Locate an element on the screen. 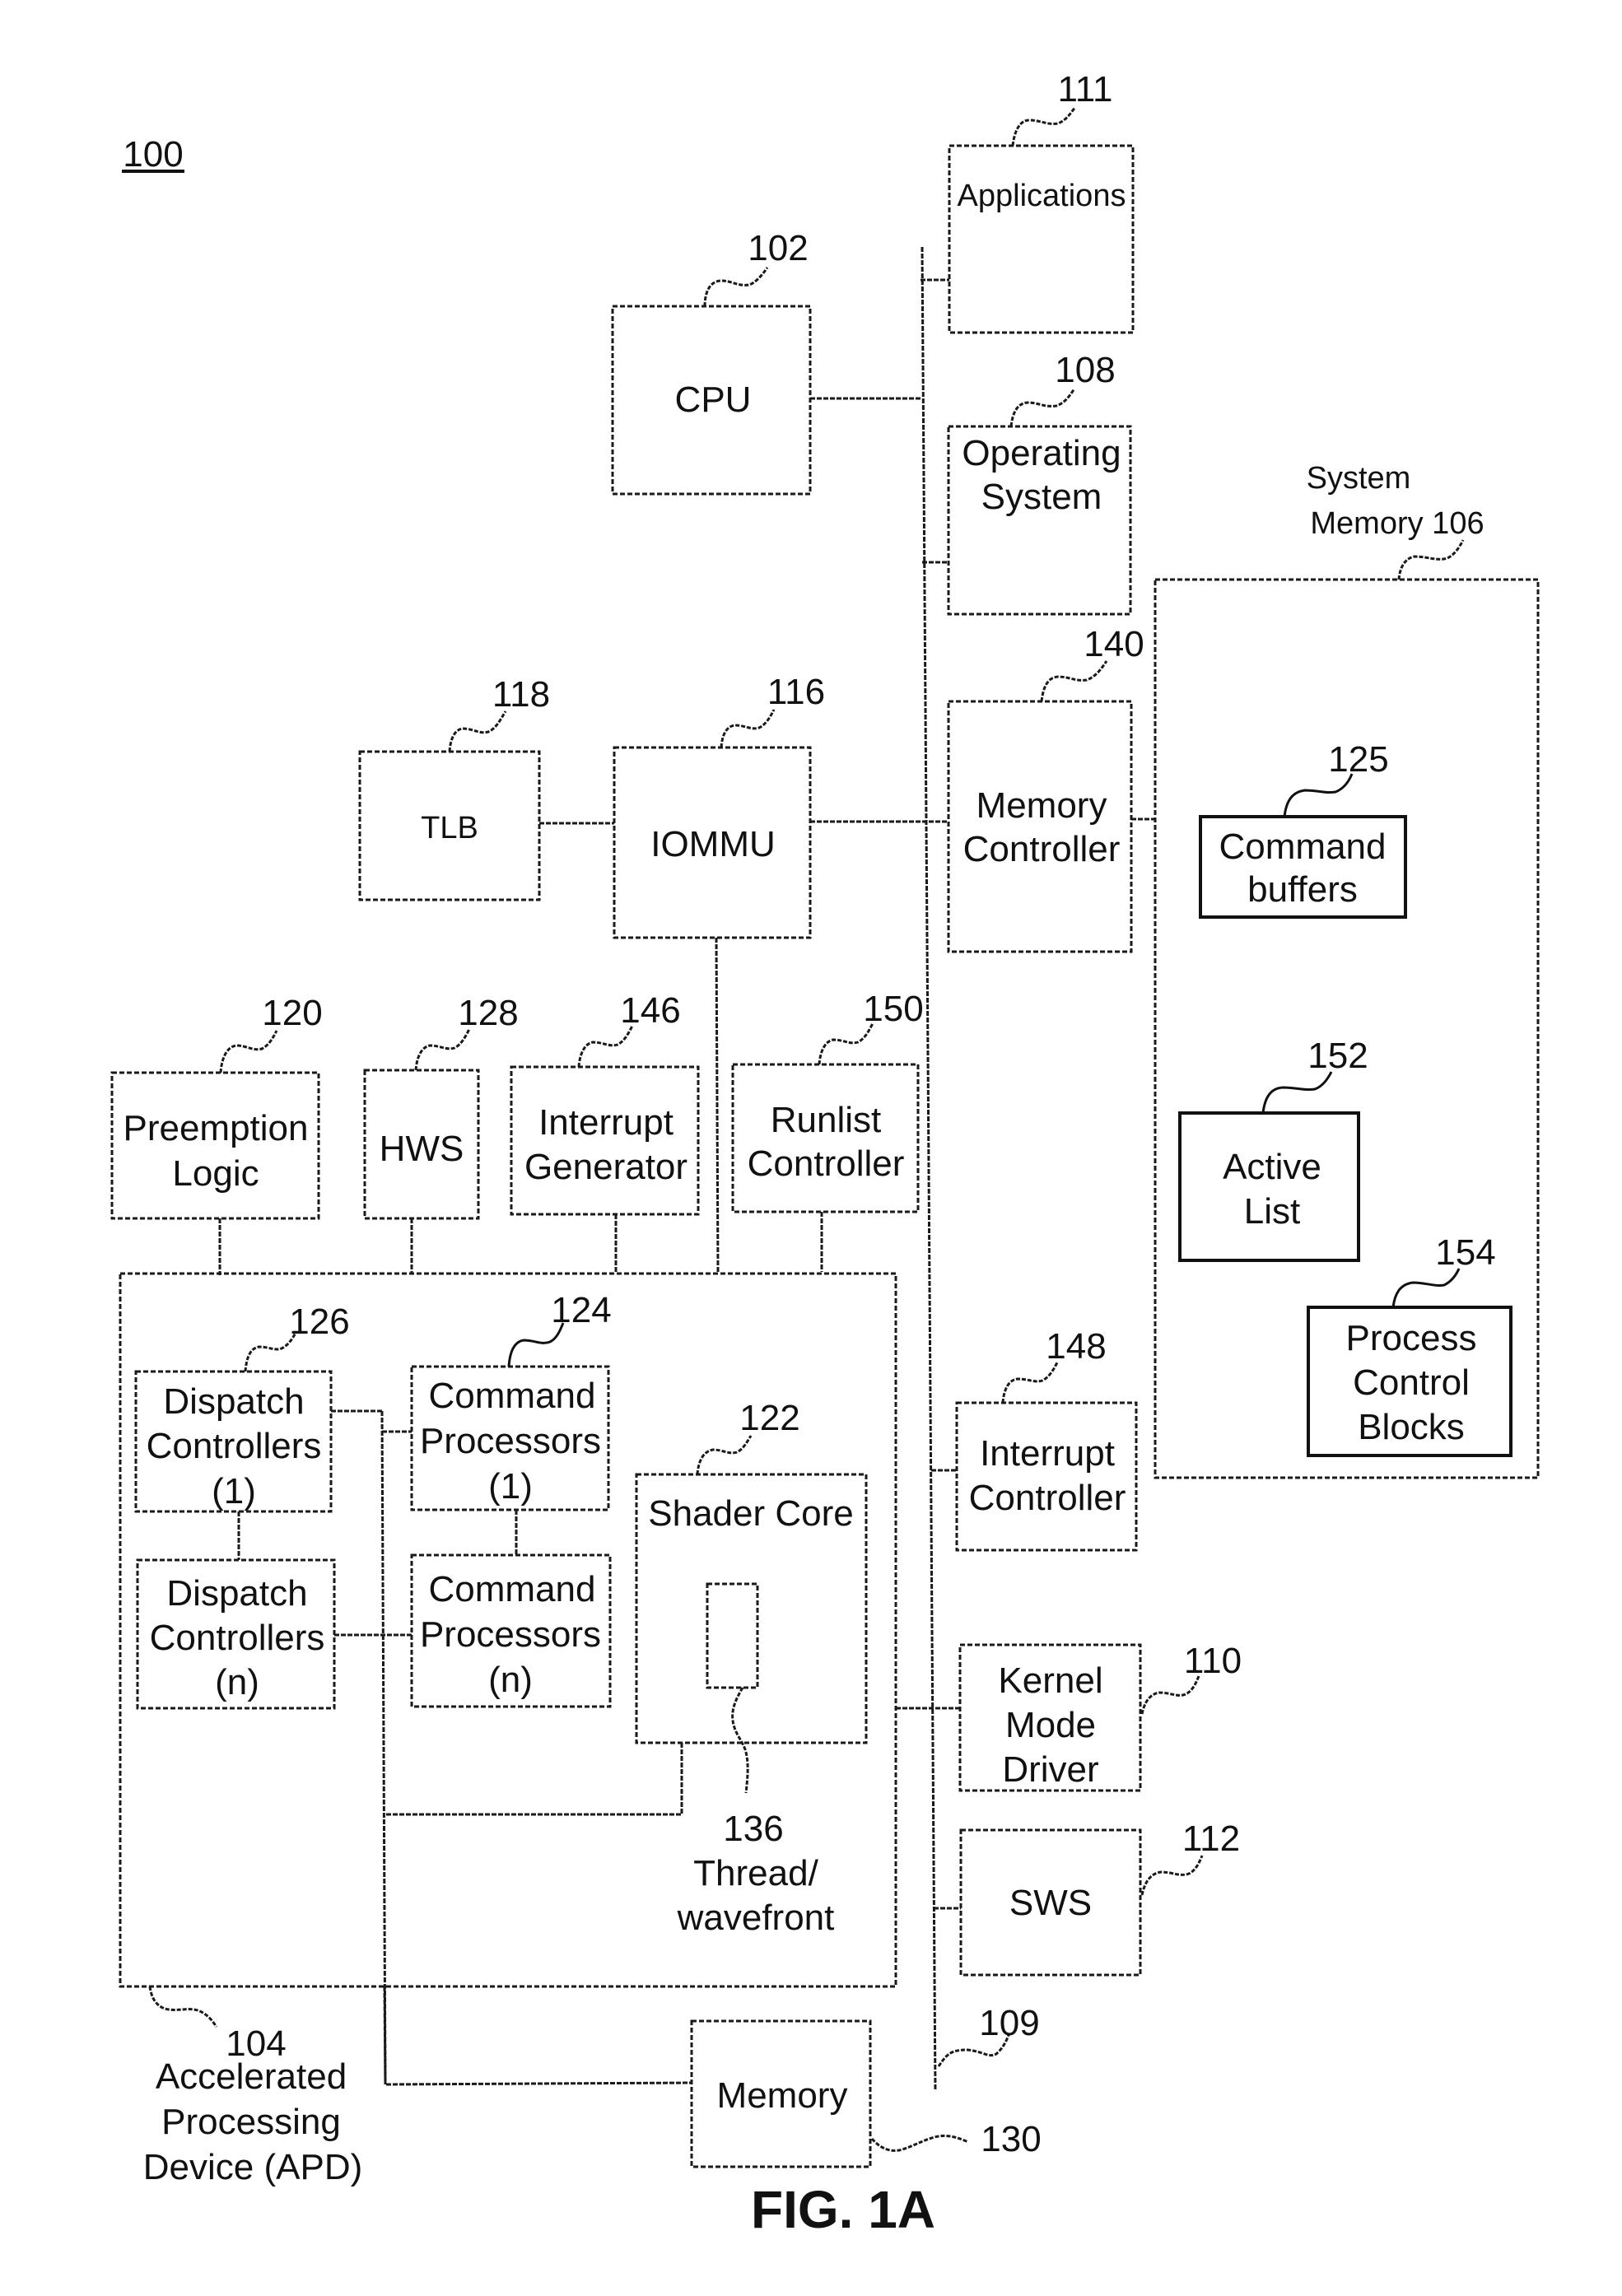 The height and width of the screenshot is (2296, 1622). process-control-blocks-ref: 154 is located at coordinates (1465, 1252).